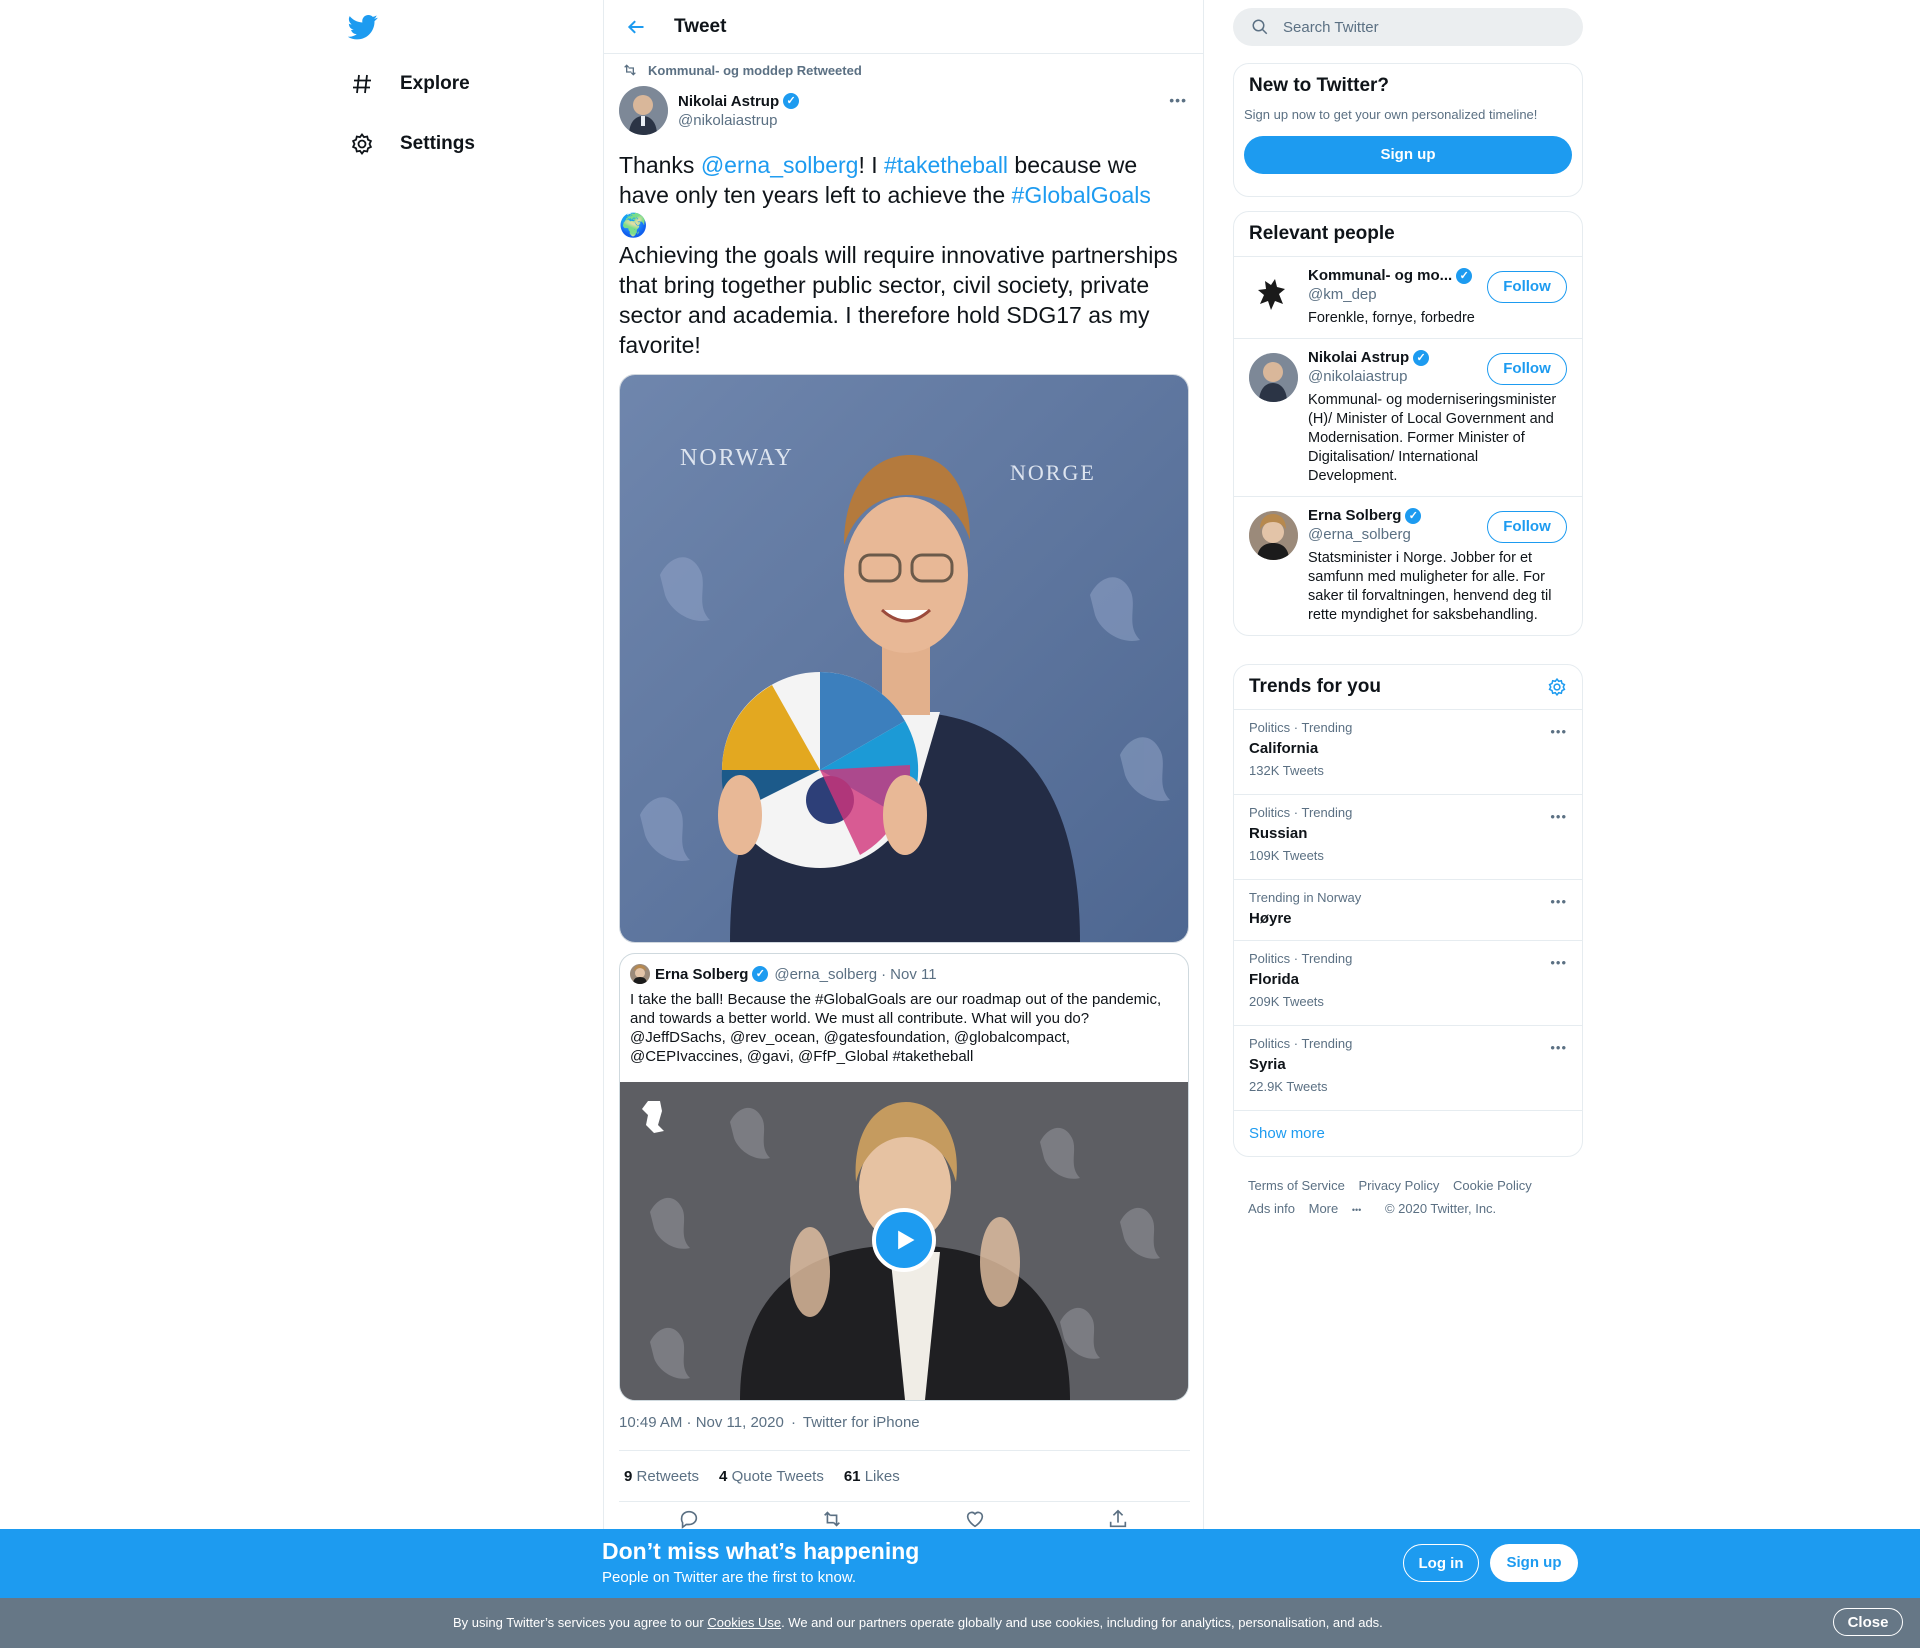 The height and width of the screenshot is (1648, 1920). What do you see at coordinates (872, 1476) in the screenshot?
I see `likes-stat: 61 Likes` at bounding box center [872, 1476].